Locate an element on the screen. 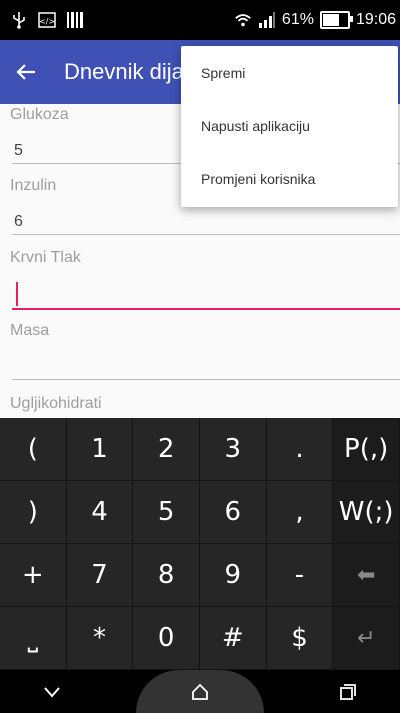  key-9: 9 is located at coordinates (233, 575).